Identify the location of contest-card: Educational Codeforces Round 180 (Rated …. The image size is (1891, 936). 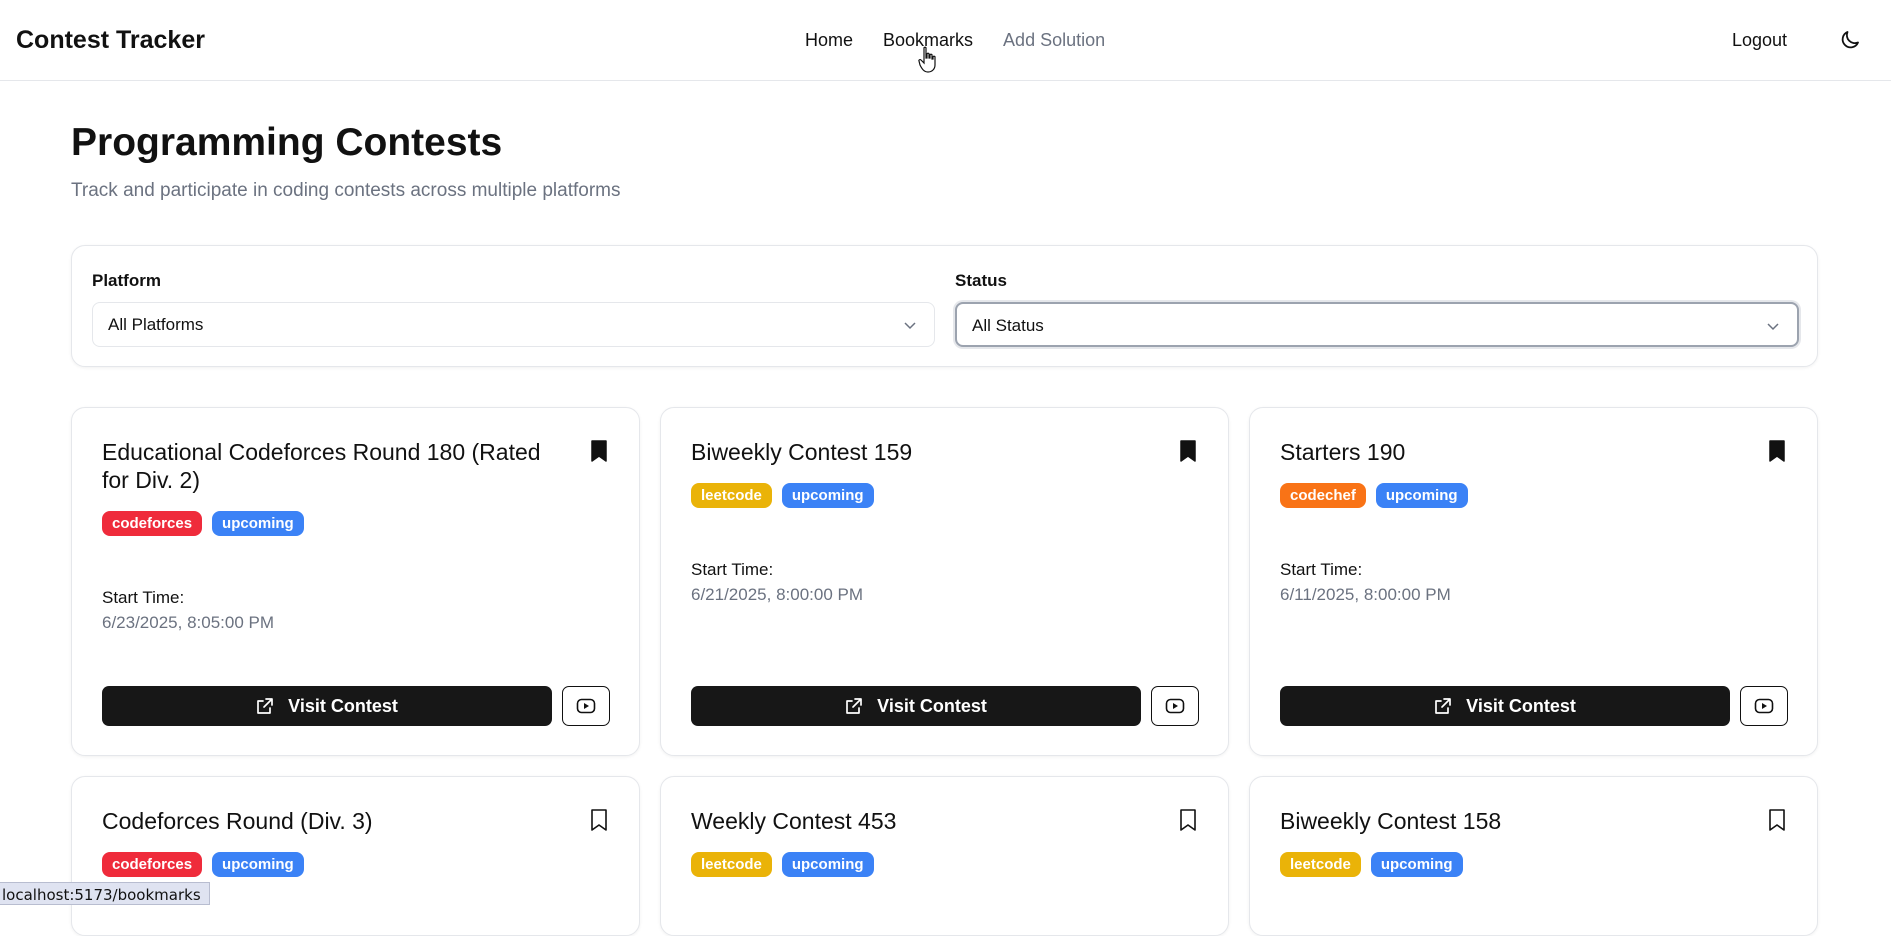
(355, 581).